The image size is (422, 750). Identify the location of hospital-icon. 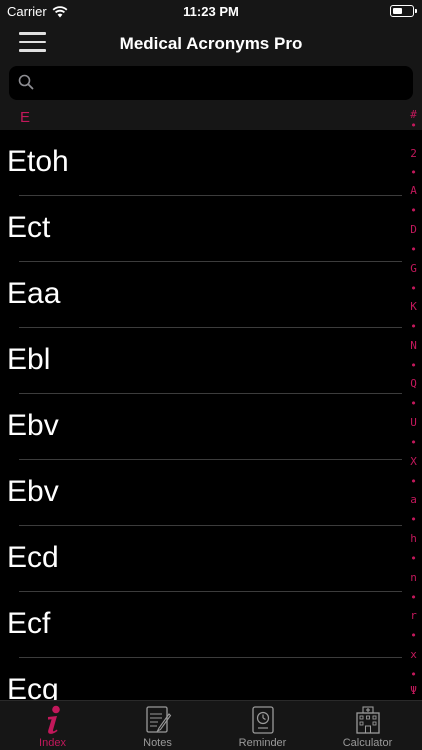
(368, 720).